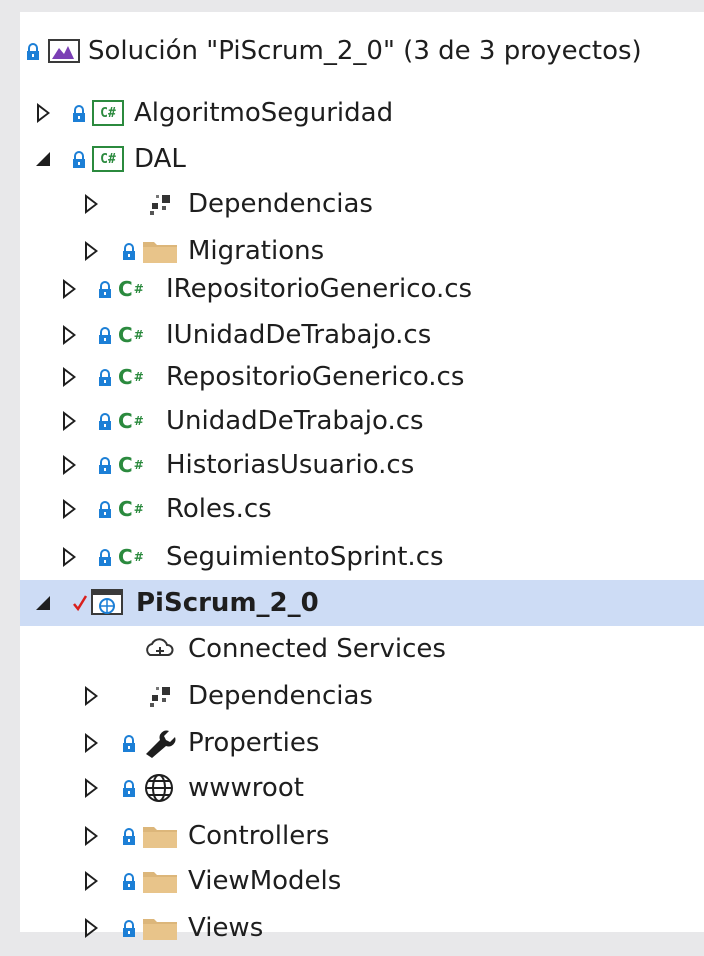  Describe the element at coordinates (264, 113) in the screenshot. I see `tree-item-label: AlgoritmoSeguridad` at that location.